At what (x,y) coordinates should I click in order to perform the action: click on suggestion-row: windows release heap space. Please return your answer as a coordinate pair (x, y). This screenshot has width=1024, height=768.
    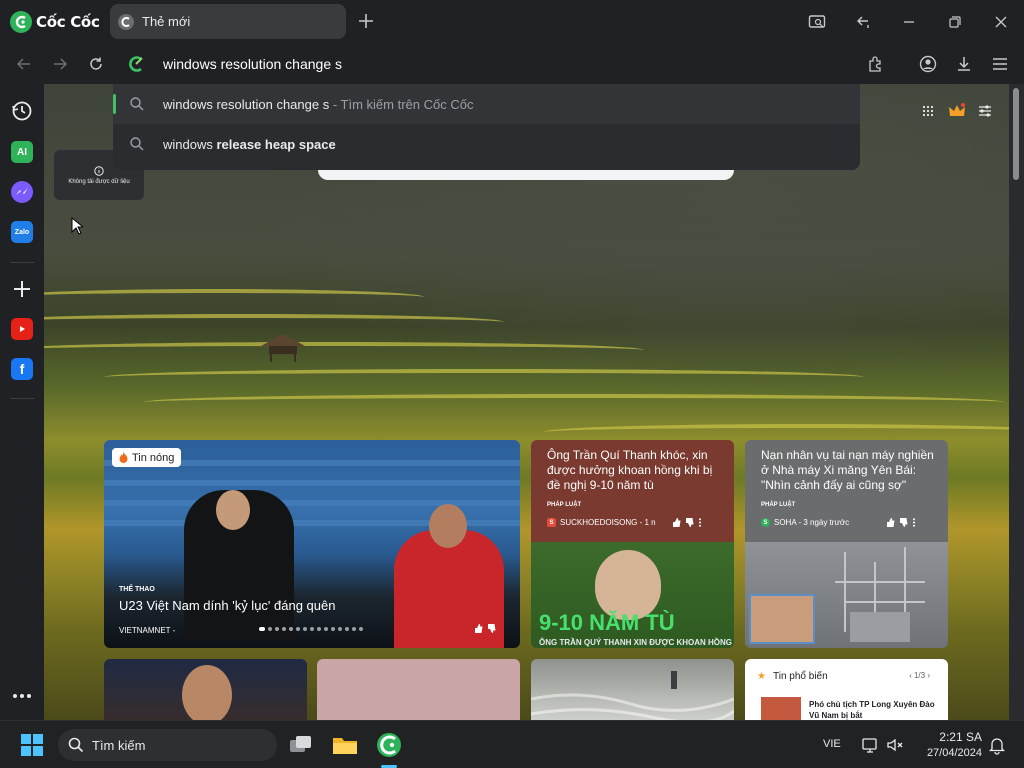
    Looking at the image, I should click on (486, 144).